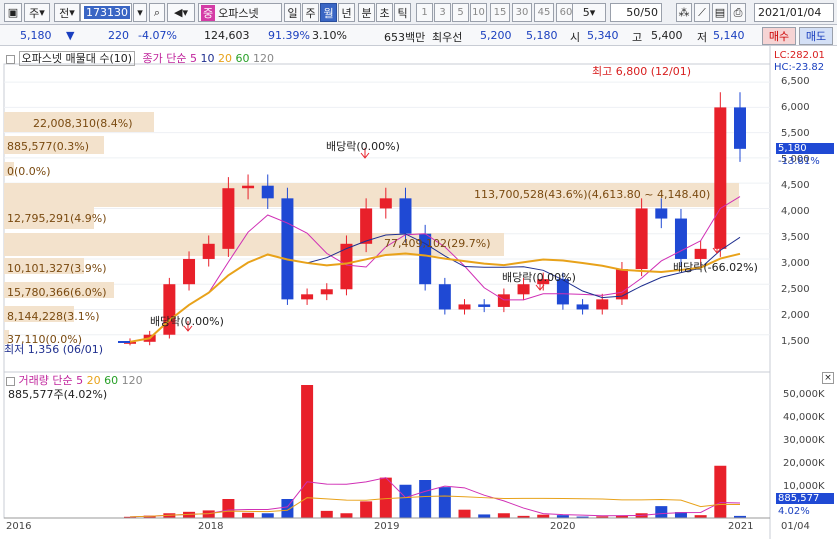  I want to click on market-select: 전 ▾, so click(67, 12).